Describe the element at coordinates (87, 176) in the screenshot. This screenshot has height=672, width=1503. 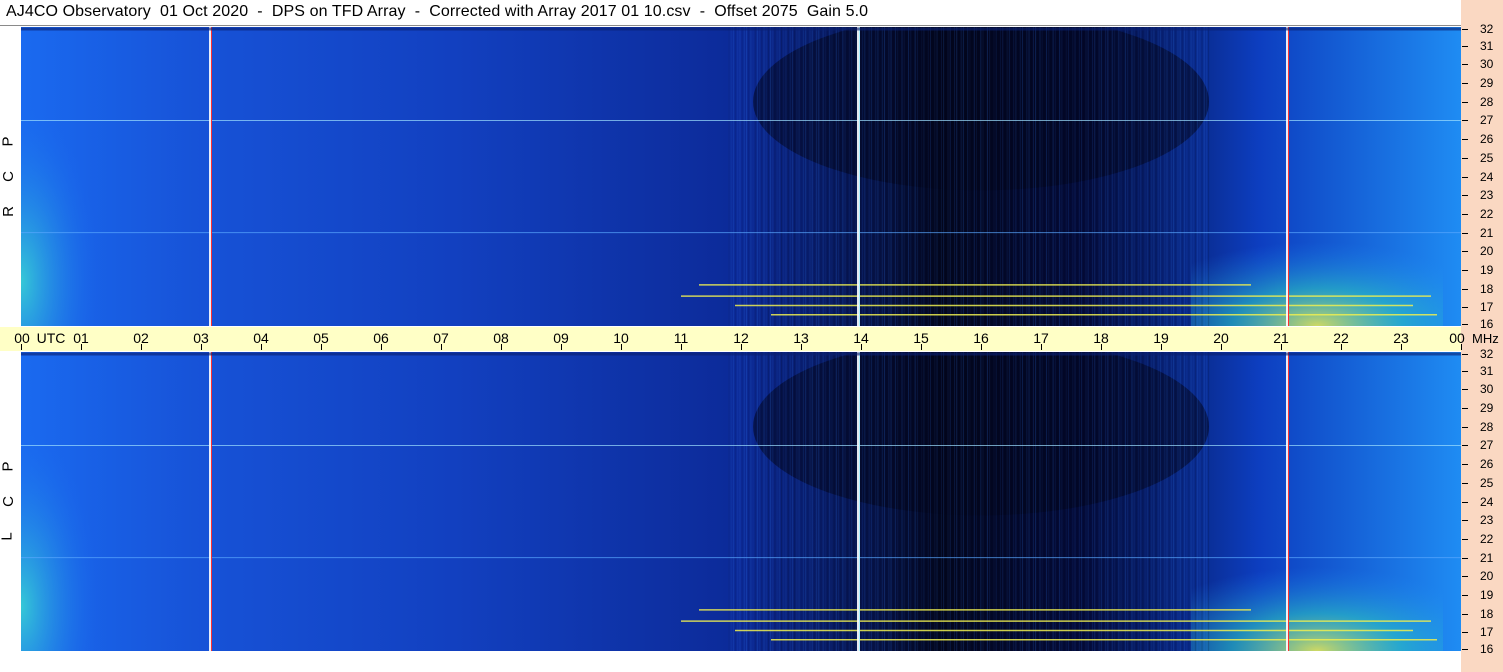
I see `rcp-left-glow` at that location.